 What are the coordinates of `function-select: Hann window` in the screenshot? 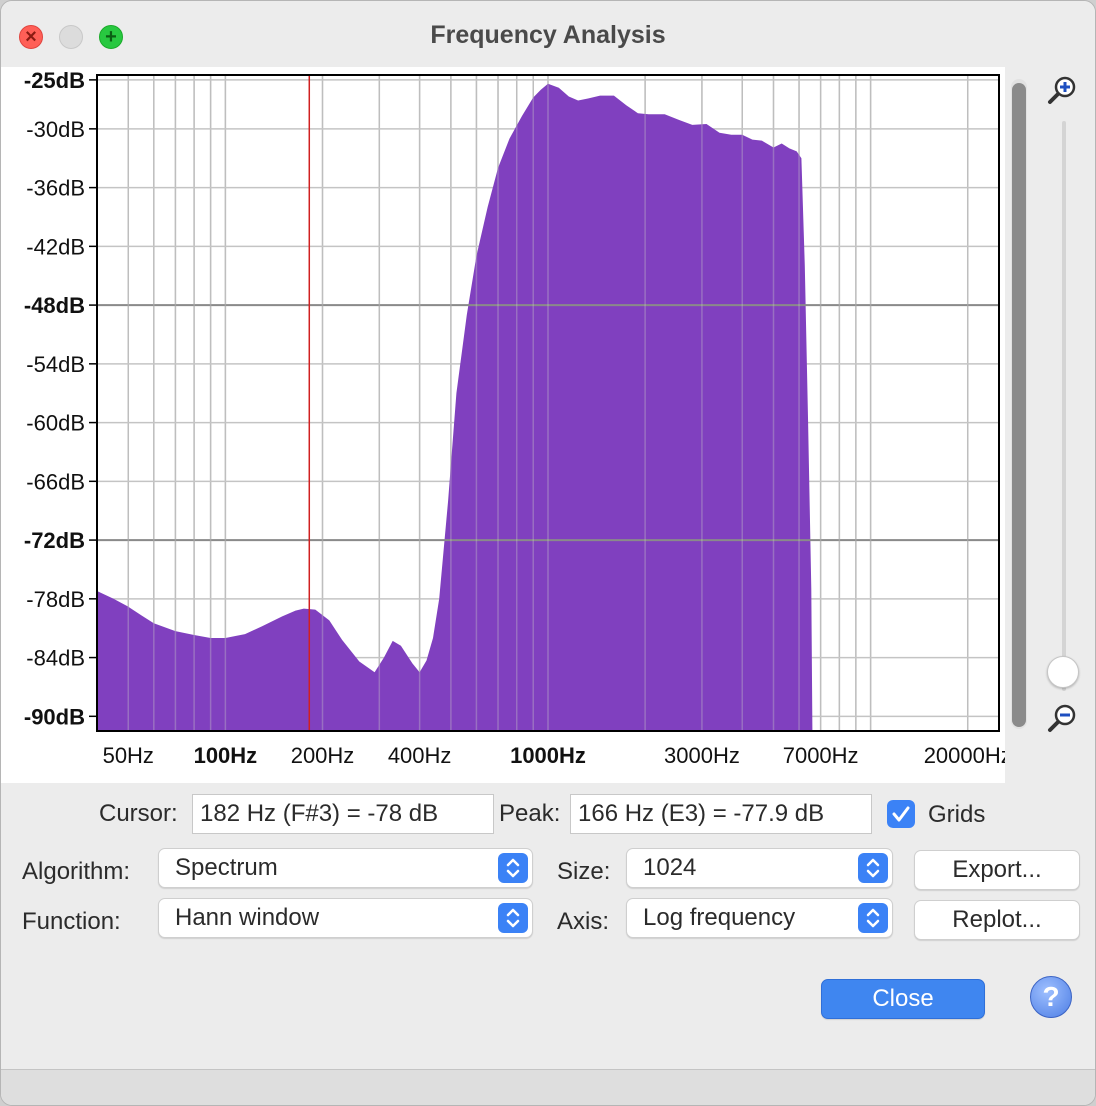 It's located at (345, 918).